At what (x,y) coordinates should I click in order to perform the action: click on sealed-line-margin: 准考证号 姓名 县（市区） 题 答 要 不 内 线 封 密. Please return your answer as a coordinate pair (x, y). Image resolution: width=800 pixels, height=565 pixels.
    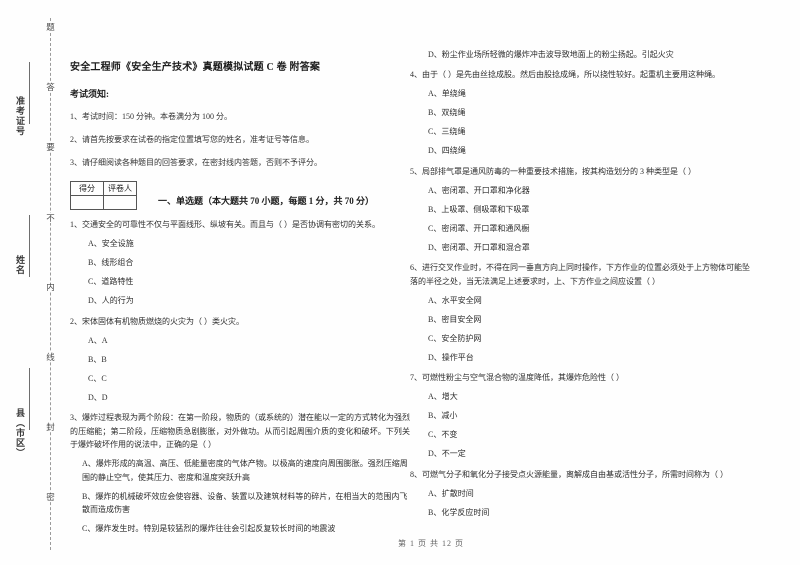
    Looking at the image, I should click on (31, 282).